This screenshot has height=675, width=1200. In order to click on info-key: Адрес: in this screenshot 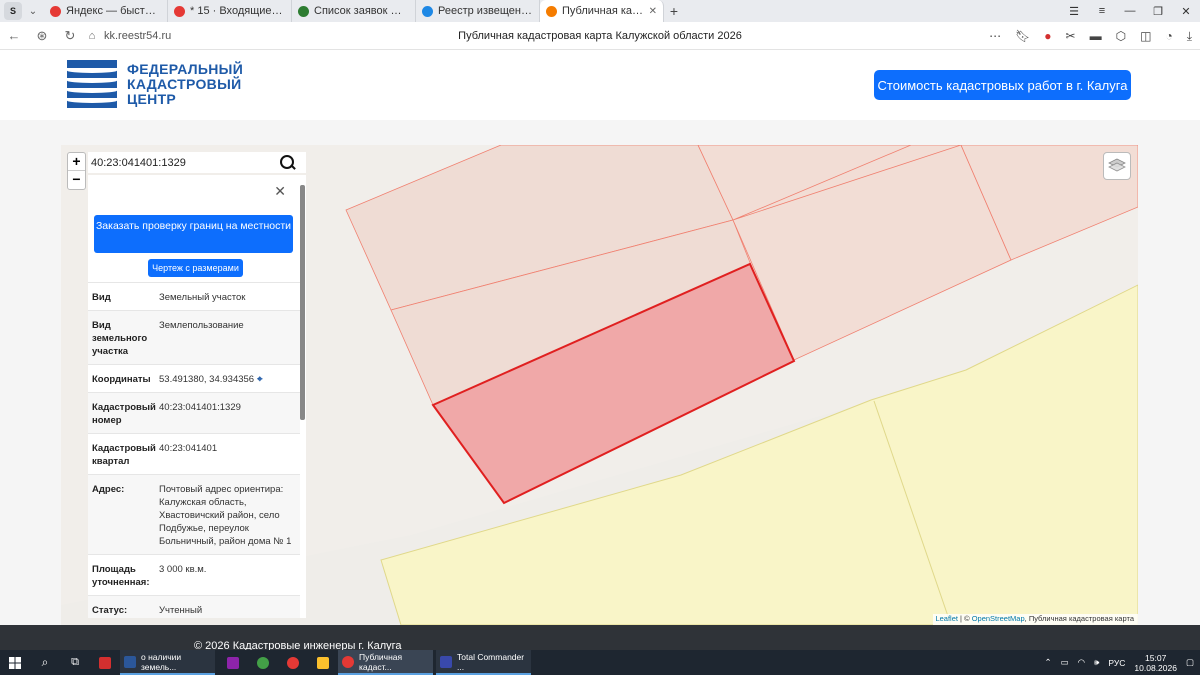, I will do `click(108, 489)`.